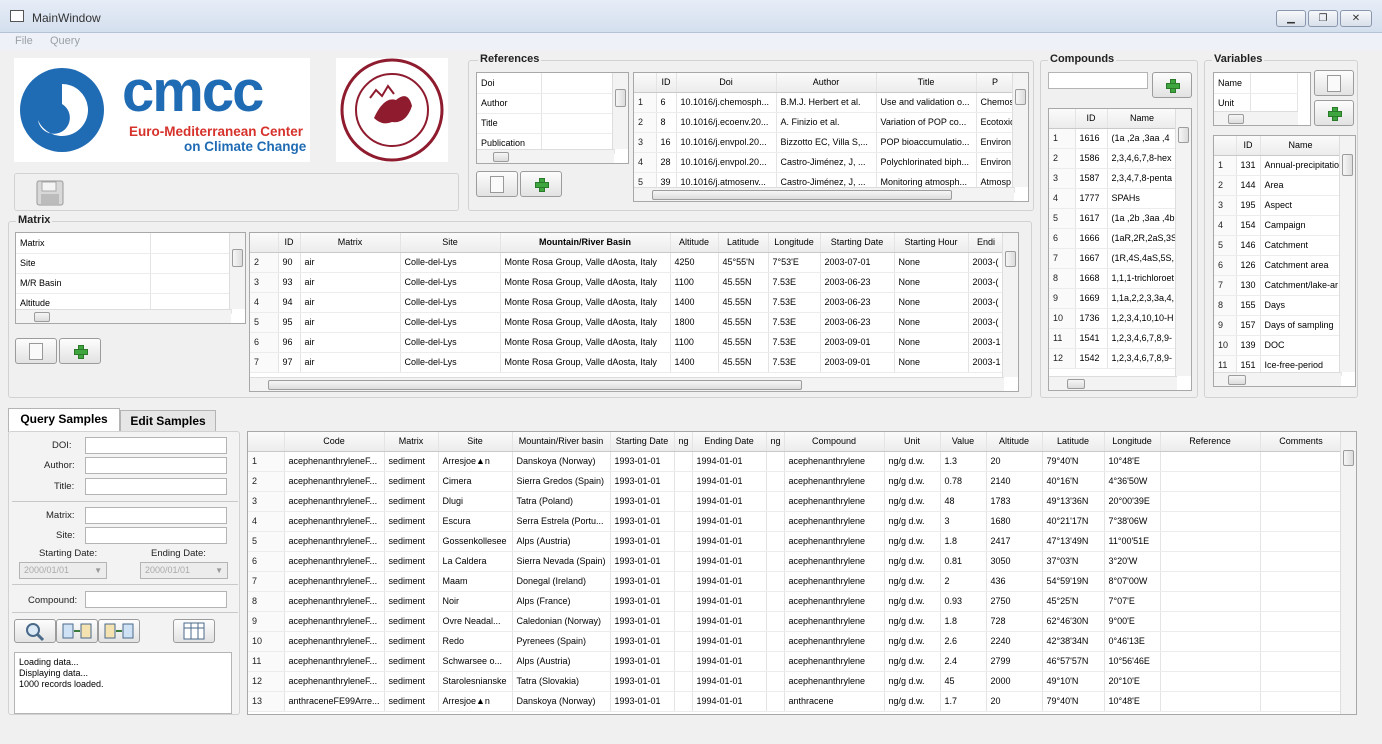 The width and height of the screenshot is (1382, 744). Describe the element at coordinates (995, 102) in the screenshot. I see `table-cell: Chemos` at that location.